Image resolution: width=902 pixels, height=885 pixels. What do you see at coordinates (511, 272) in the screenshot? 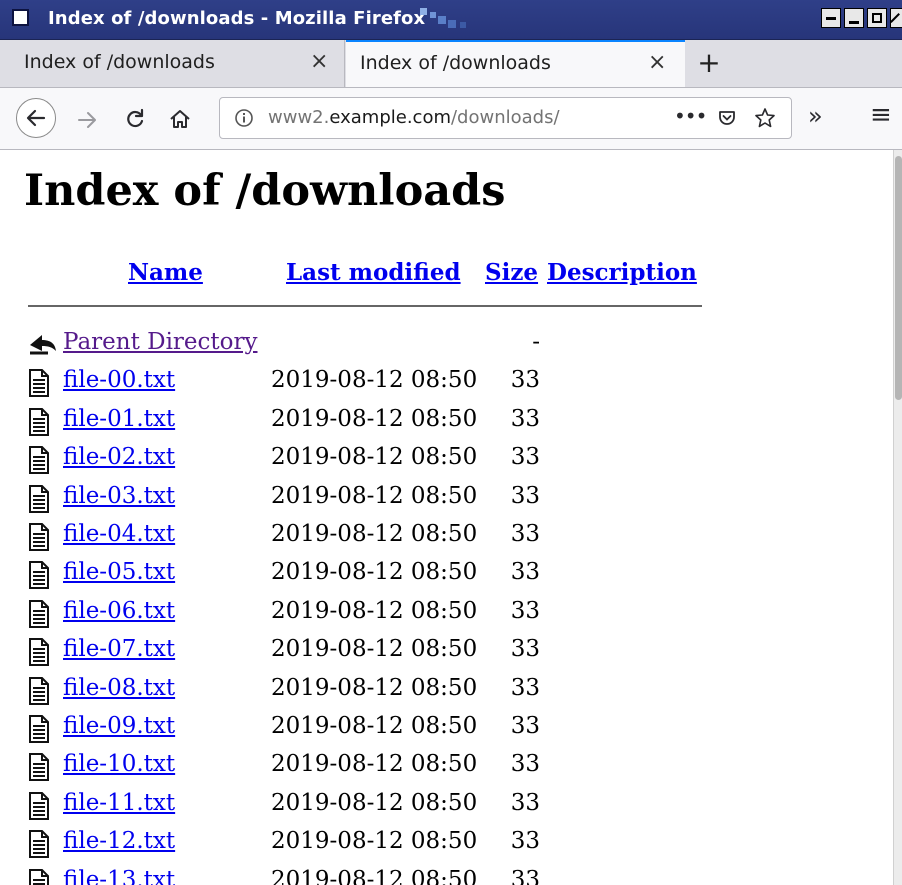
I see `column-header-size: Size` at bounding box center [511, 272].